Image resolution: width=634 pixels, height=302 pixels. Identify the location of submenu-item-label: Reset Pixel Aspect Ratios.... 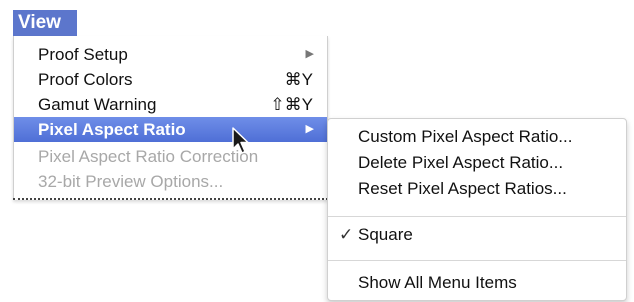
(462, 188).